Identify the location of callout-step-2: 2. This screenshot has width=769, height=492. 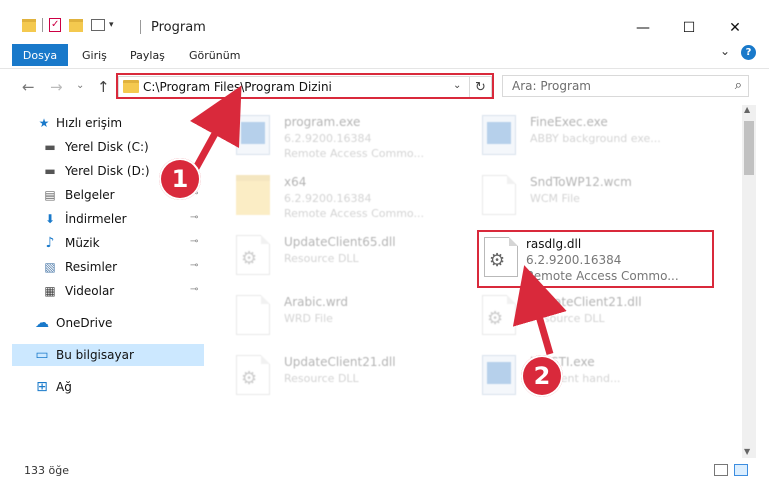
(542, 376).